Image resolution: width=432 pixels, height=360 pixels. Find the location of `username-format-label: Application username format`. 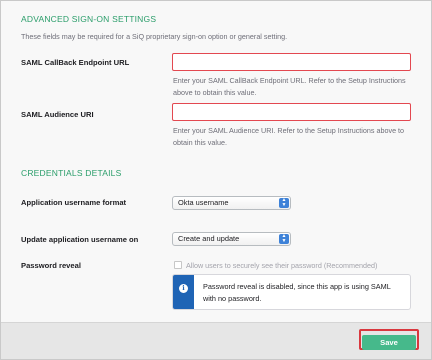

username-format-label: Application username format is located at coordinates (74, 202).